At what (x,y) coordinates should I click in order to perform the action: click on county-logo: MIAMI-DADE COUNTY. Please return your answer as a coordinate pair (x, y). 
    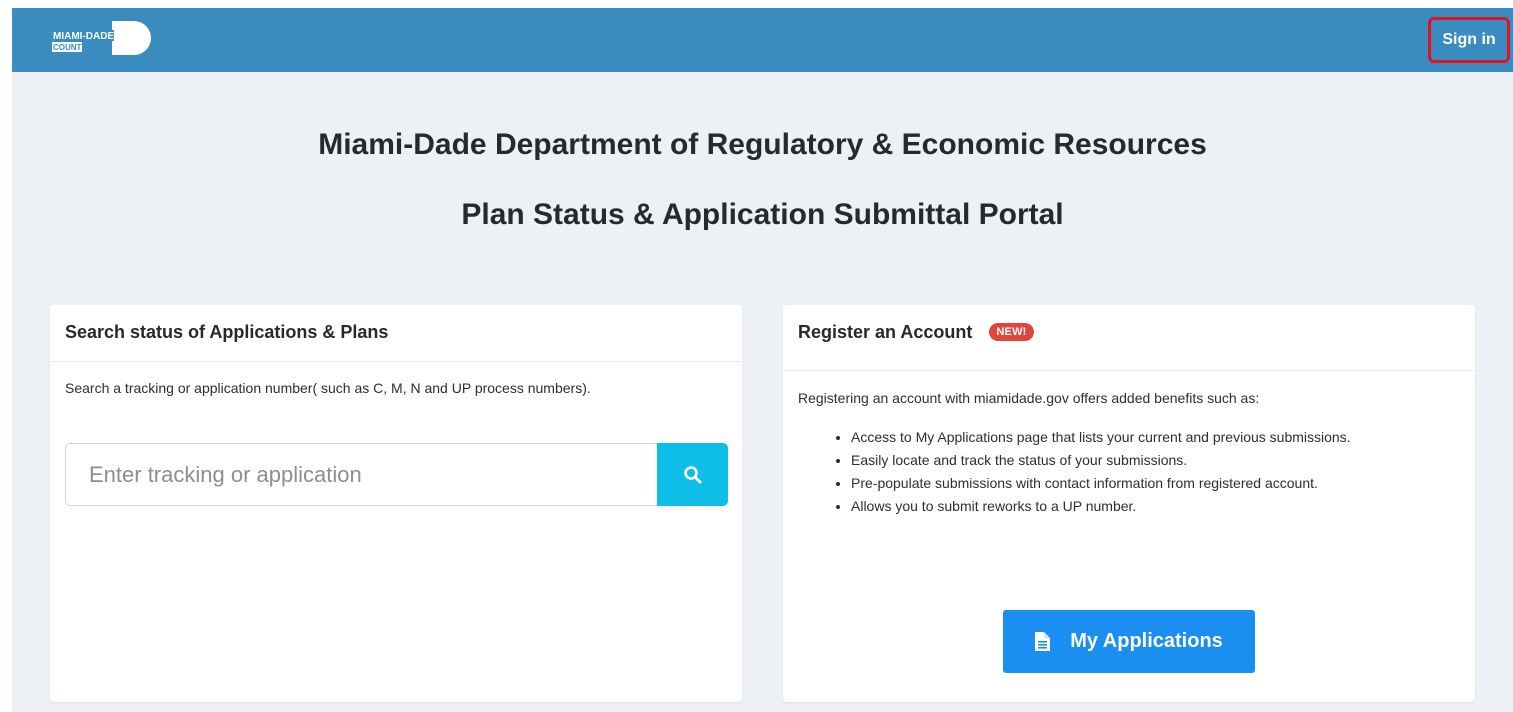
    Looking at the image, I should click on (104, 38).